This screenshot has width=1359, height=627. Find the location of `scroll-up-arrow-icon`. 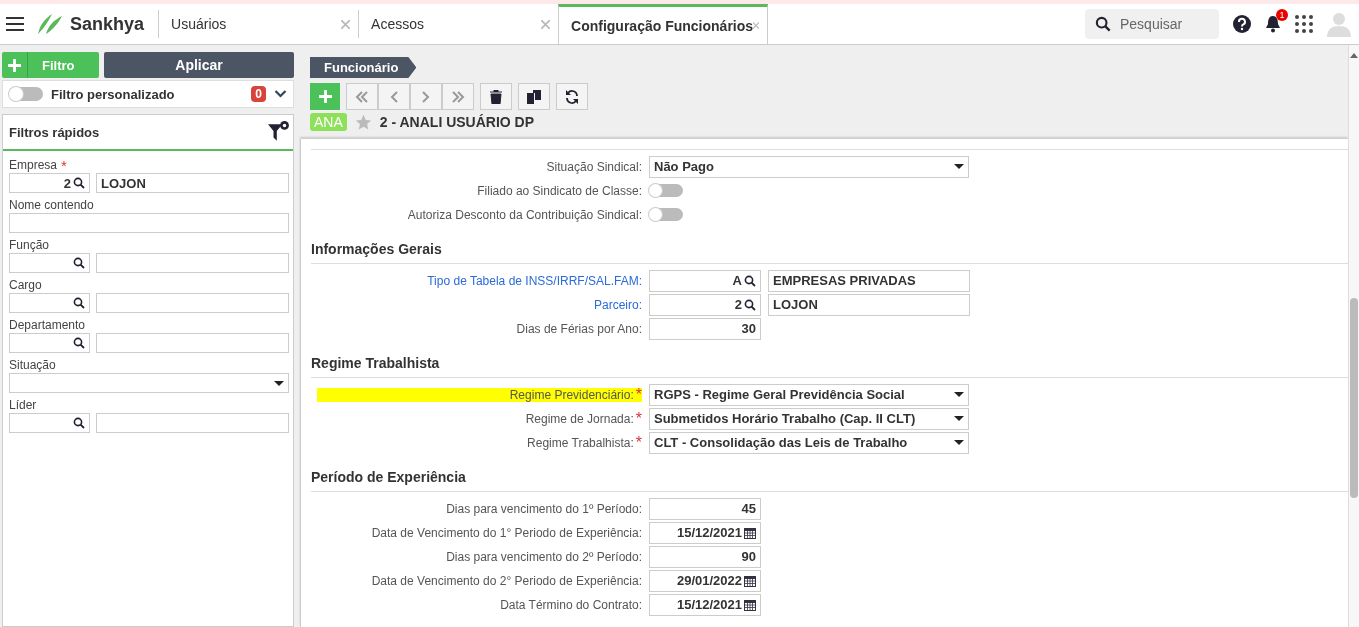

scroll-up-arrow-icon is located at coordinates (1354, 55).